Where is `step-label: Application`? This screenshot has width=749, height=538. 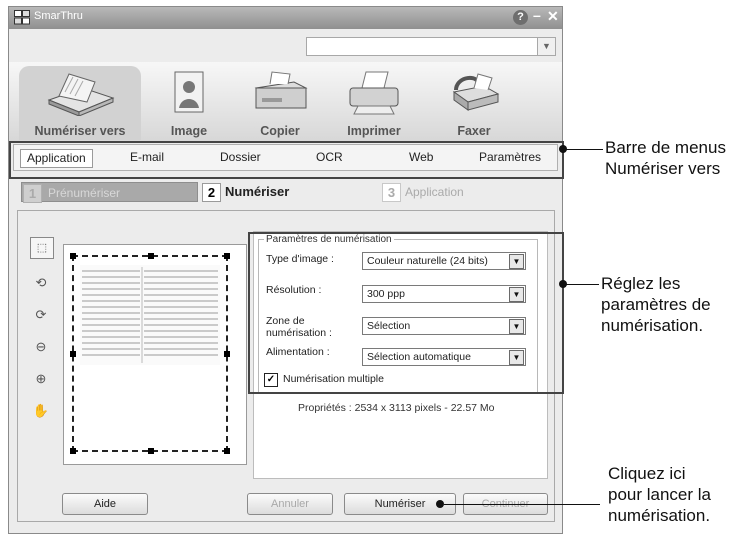
step-label: Application is located at coordinates (434, 192).